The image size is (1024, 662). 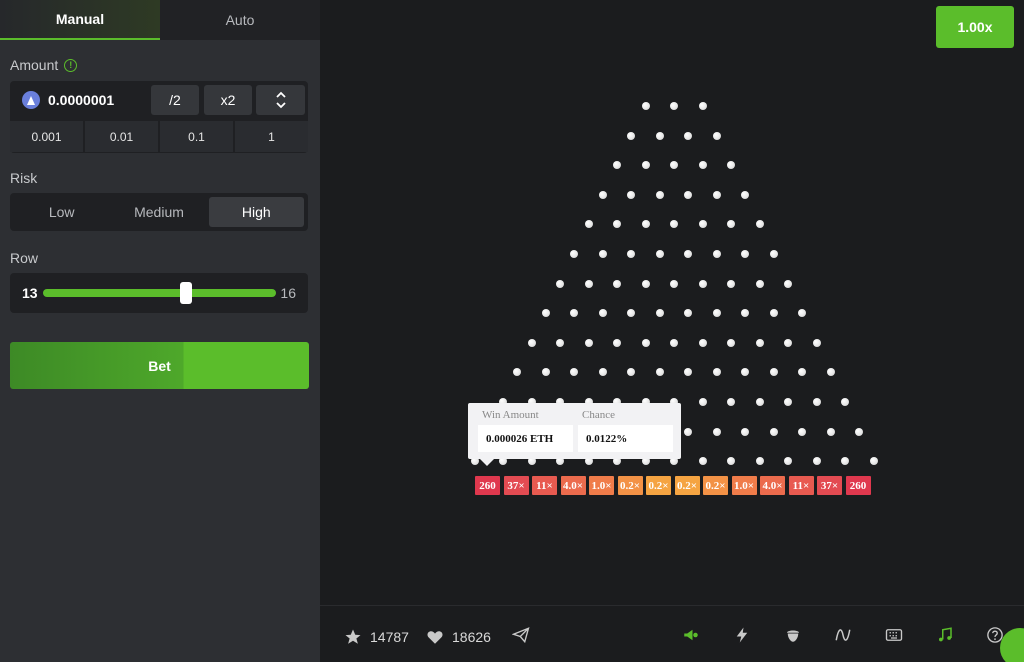 What do you see at coordinates (742, 635) in the screenshot?
I see `lightning-icon` at bounding box center [742, 635].